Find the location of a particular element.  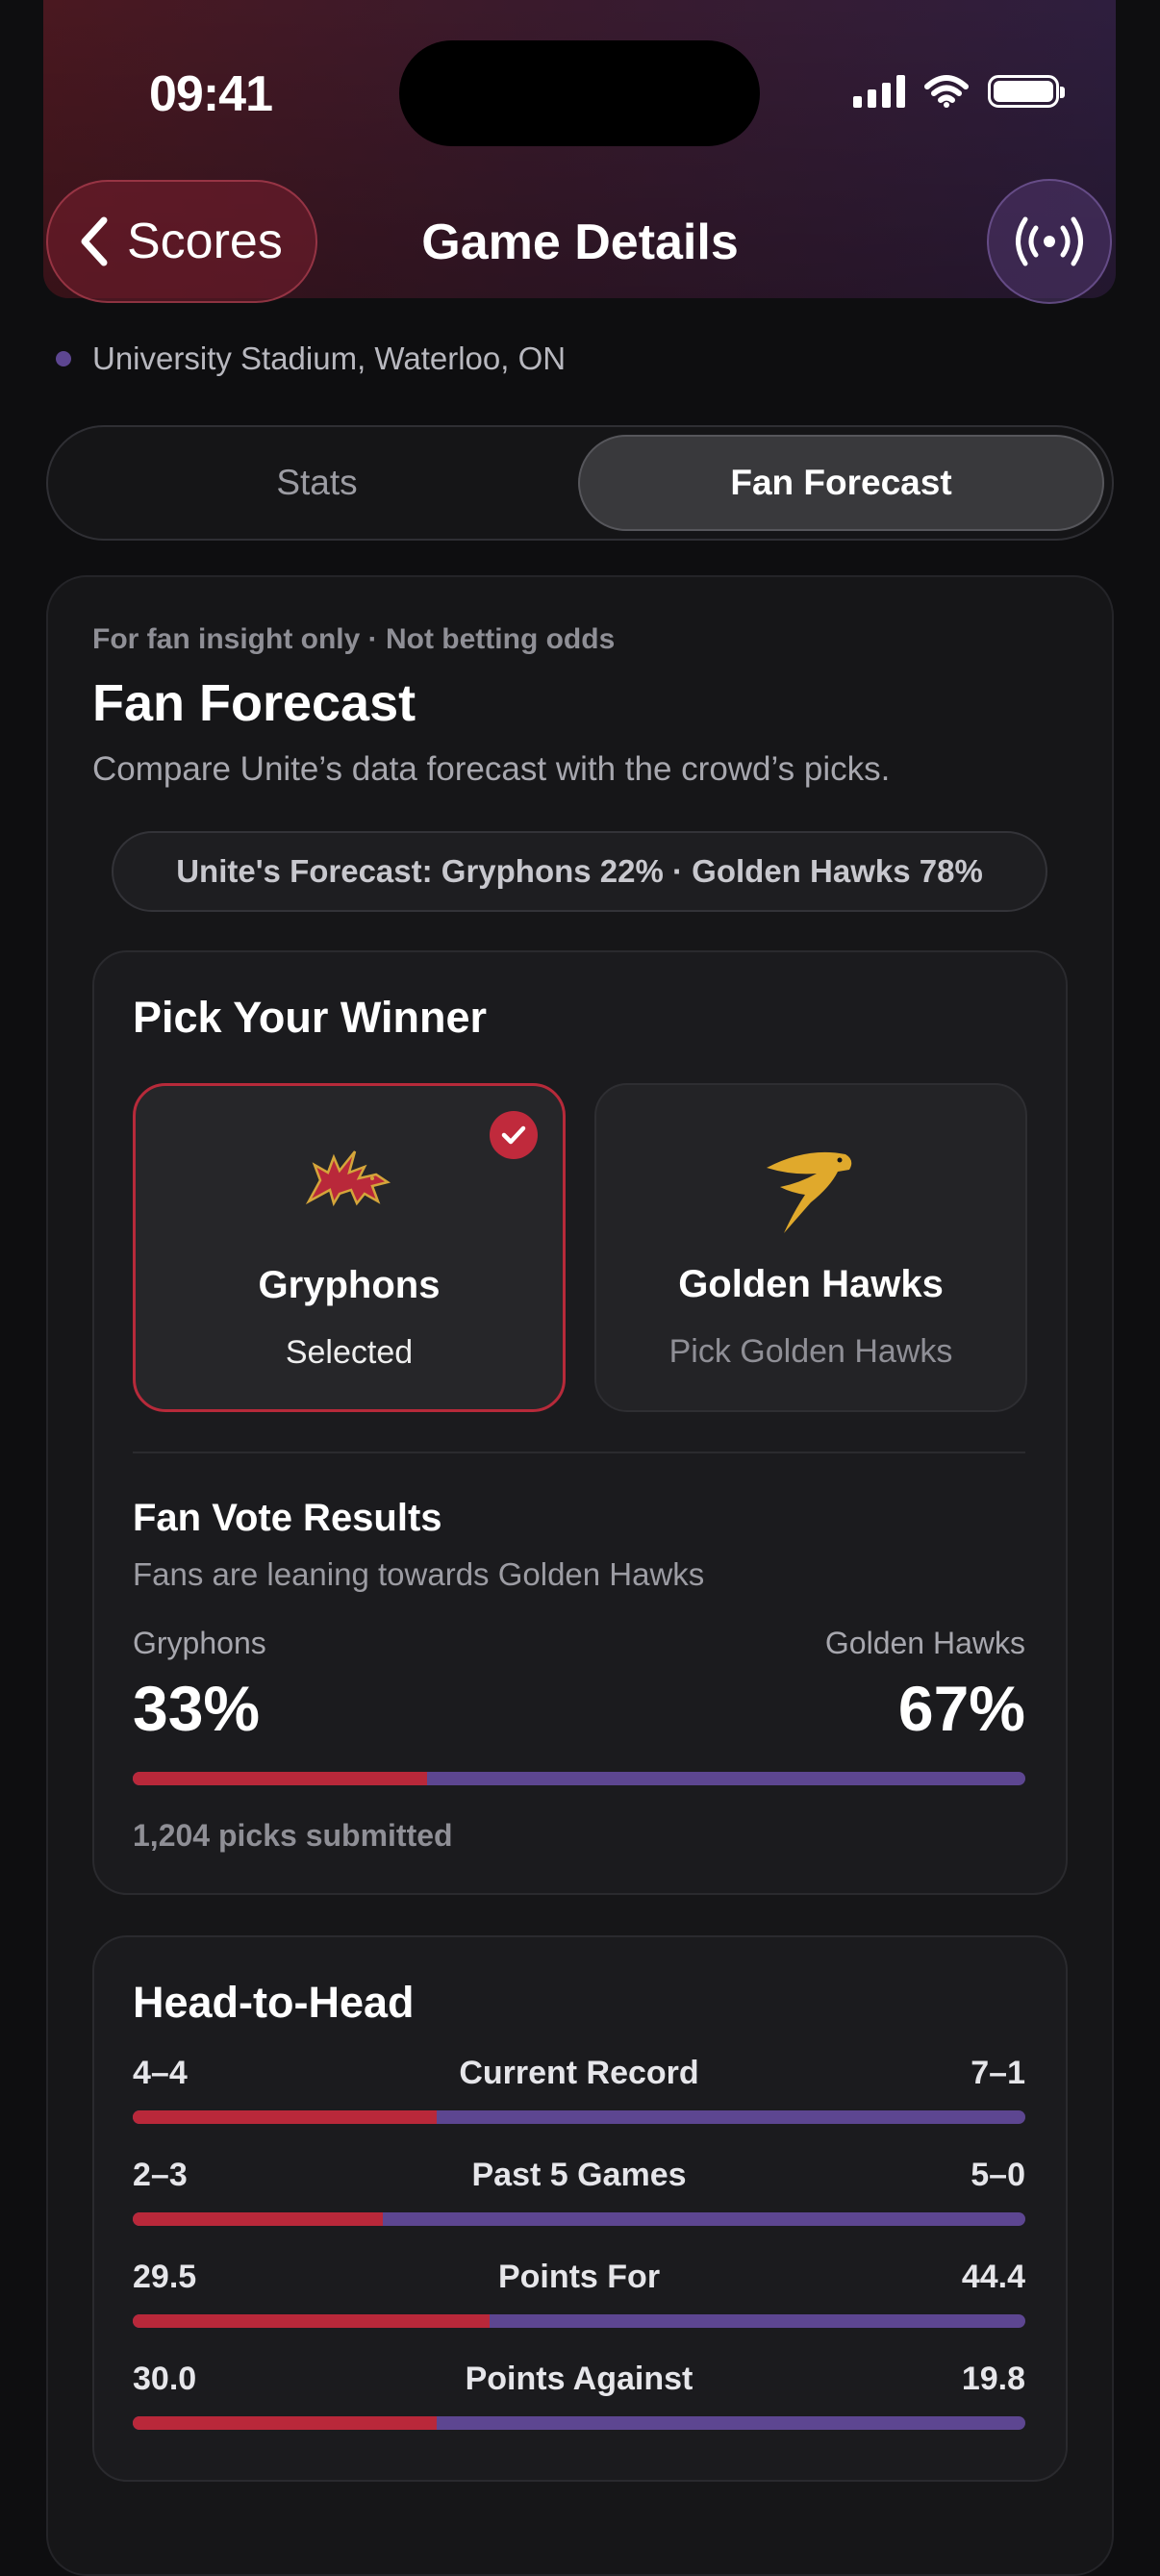

fan-vote-title: Fan Vote Results is located at coordinates (287, 1518).